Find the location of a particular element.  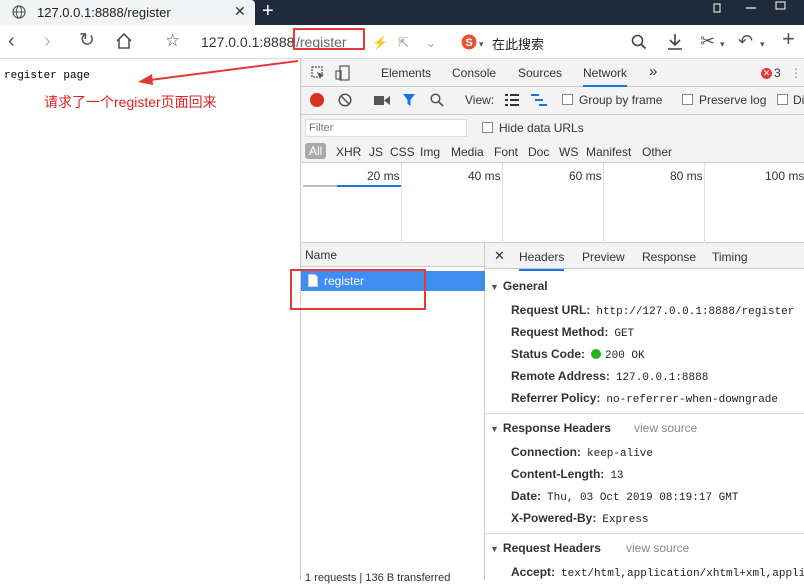

general-title: General is located at coordinates (525, 286).